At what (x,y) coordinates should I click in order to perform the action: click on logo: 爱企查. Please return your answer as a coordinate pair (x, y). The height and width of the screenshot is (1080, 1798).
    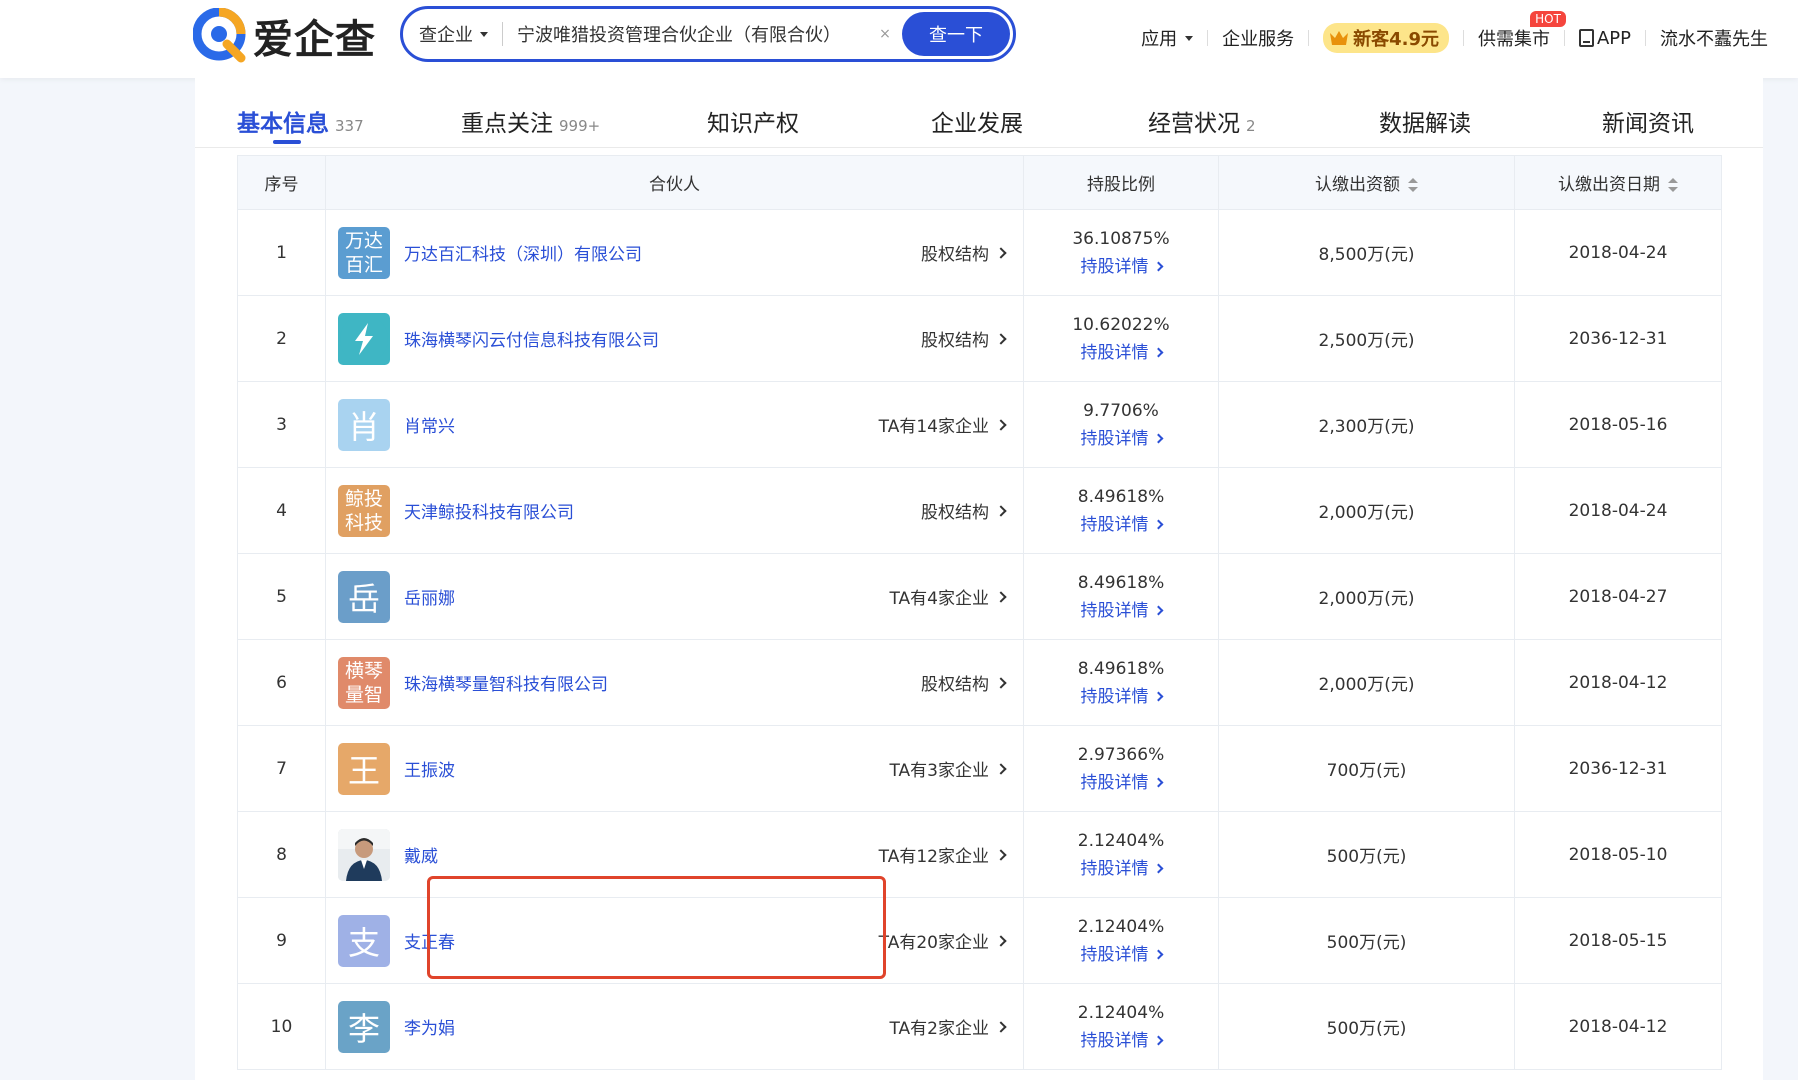
    Looking at the image, I should click on (284, 36).